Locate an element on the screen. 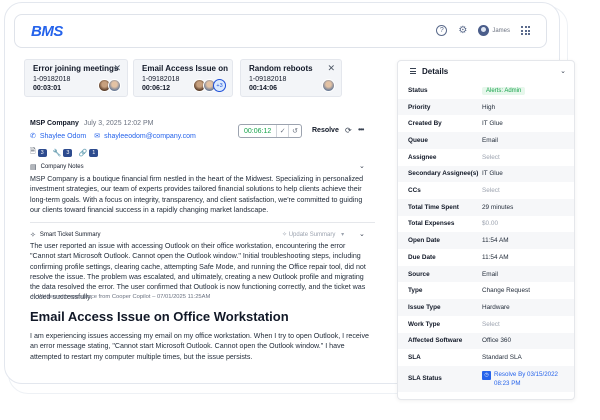  detail-secondary-assignee: Secondary Assignee(s) IT Glue is located at coordinates (486, 174).